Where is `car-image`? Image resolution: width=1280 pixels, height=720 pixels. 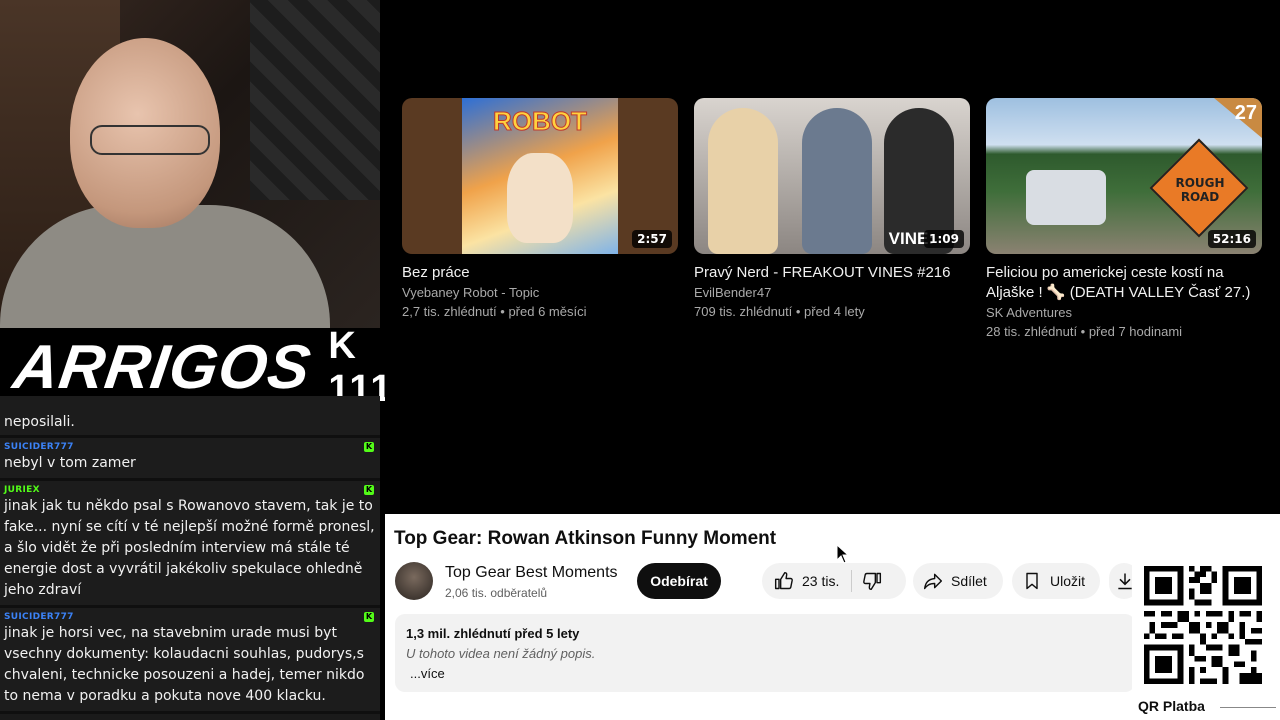
car-image is located at coordinates (1066, 197).